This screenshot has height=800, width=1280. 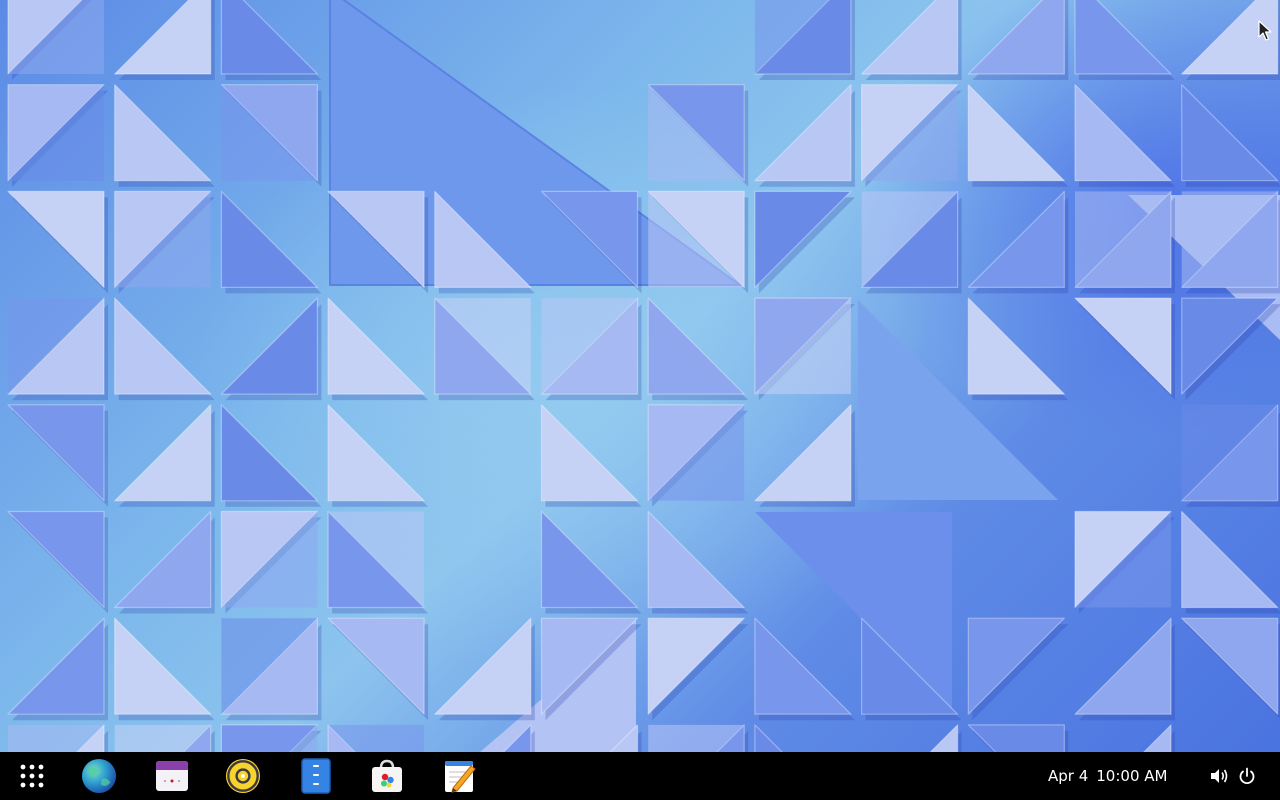 I want to click on power-icon, so click(x=1247, y=776).